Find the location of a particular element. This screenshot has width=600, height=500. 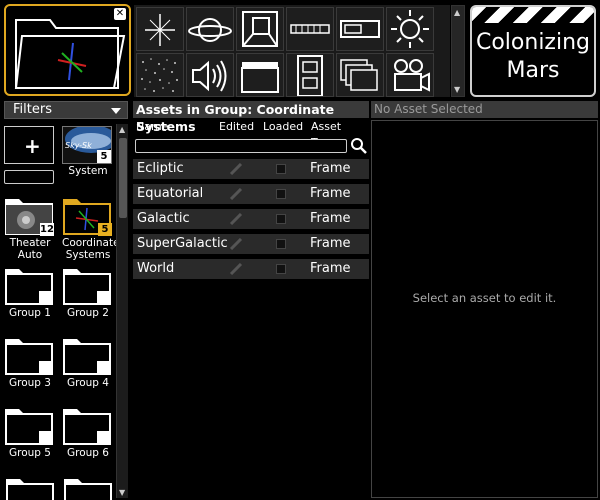

asset-row: Galactic Frame is located at coordinates (251, 219).